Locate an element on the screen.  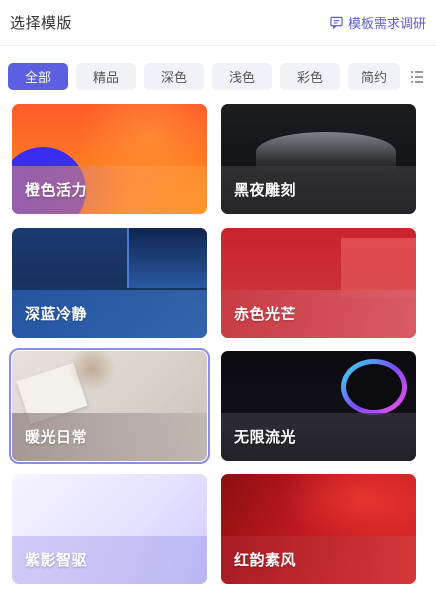
template-name: 深蓝冷静 is located at coordinates (56, 314).